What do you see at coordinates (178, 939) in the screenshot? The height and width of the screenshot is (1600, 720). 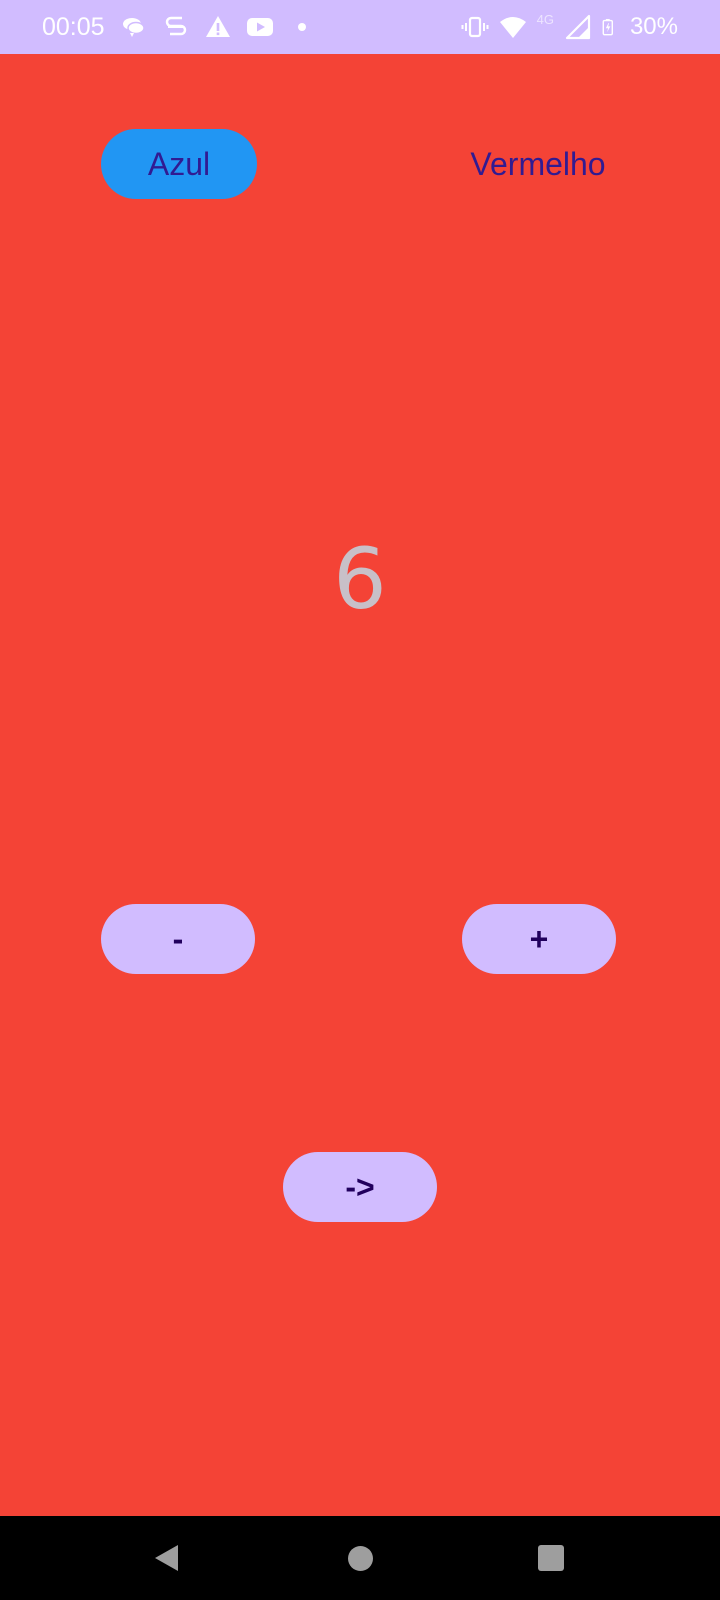 I see `decrement-button: -` at bounding box center [178, 939].